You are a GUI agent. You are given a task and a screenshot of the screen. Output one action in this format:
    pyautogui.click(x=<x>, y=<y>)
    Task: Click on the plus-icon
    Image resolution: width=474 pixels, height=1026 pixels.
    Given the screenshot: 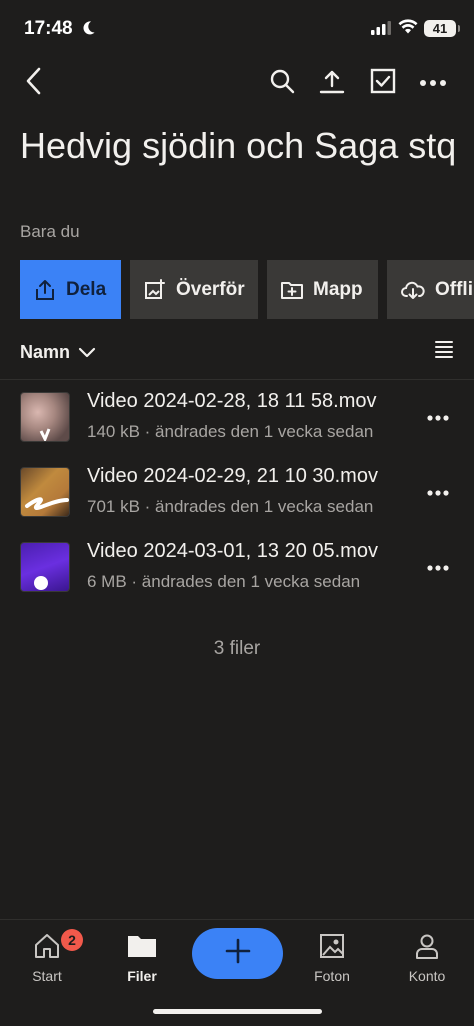 What is the action you would take?
    pyautogui.click(x=238, y=953)
    